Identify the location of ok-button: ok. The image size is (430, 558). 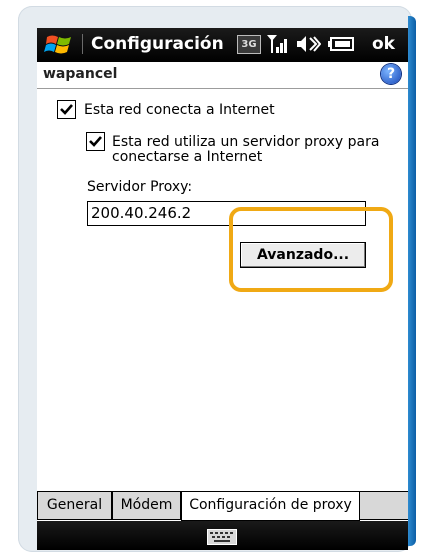
(383, 44).